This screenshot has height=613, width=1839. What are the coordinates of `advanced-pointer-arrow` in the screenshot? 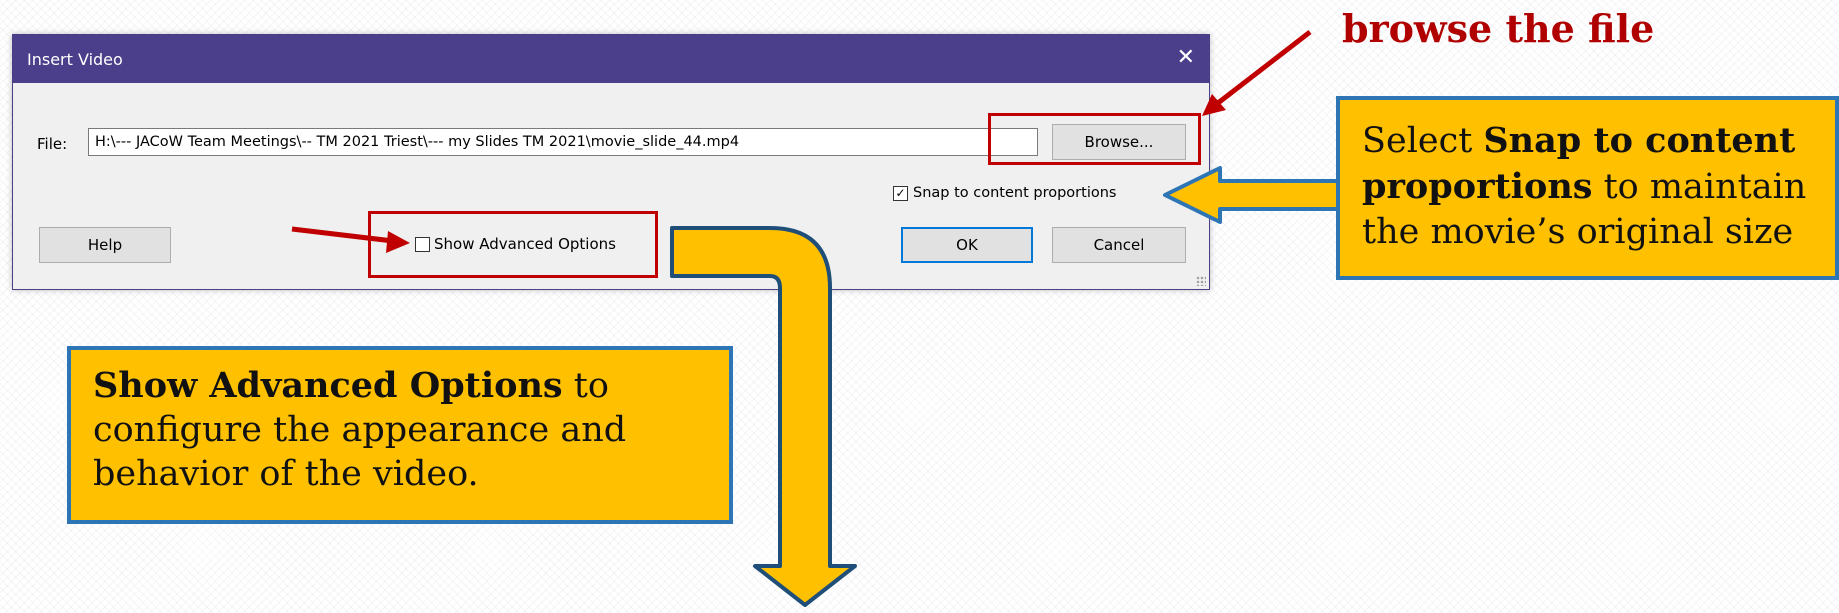 It's located at (342, 235).